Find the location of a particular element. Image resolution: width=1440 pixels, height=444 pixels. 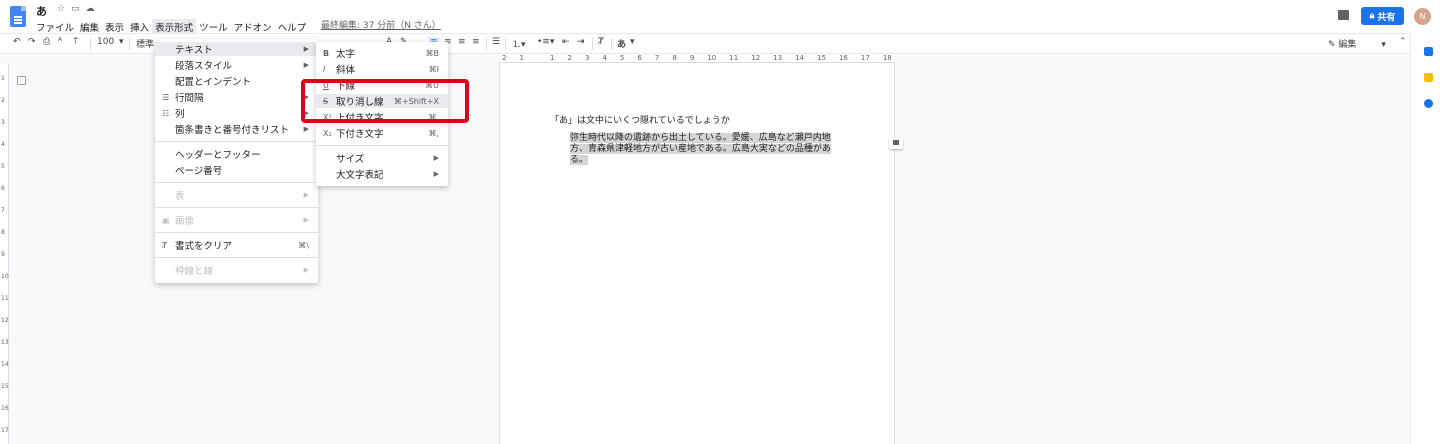

menu-item-page-numbers: ページ番号 is located at coordinates (236, 170).